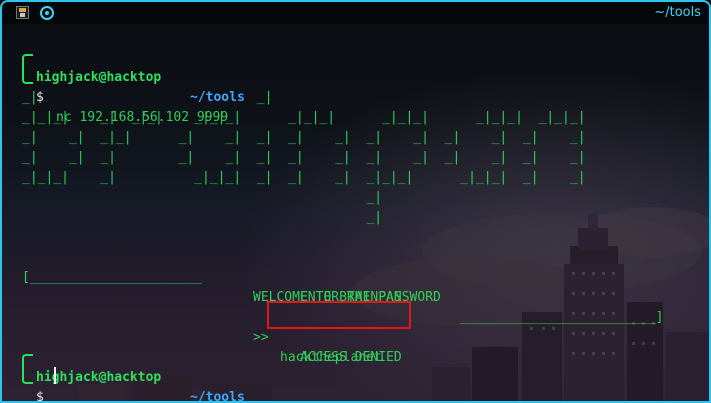  What do you see at coordinates (202, 384) in the screenshot?
I see `command-line: $` at bounding box center [202, 384].